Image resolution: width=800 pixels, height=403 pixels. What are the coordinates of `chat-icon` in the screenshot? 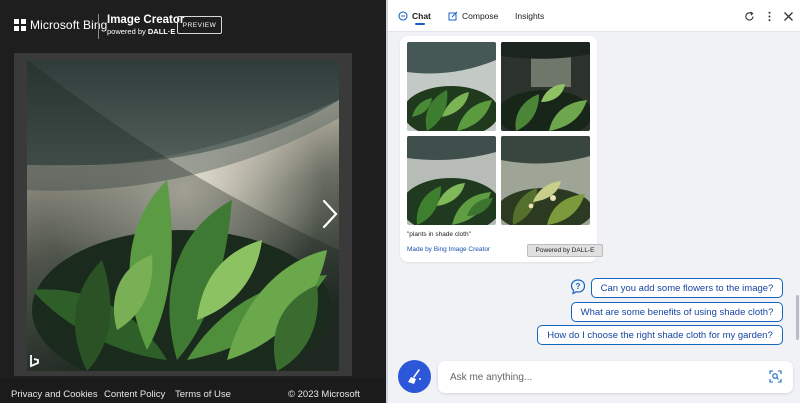 It's located at (403, 16).